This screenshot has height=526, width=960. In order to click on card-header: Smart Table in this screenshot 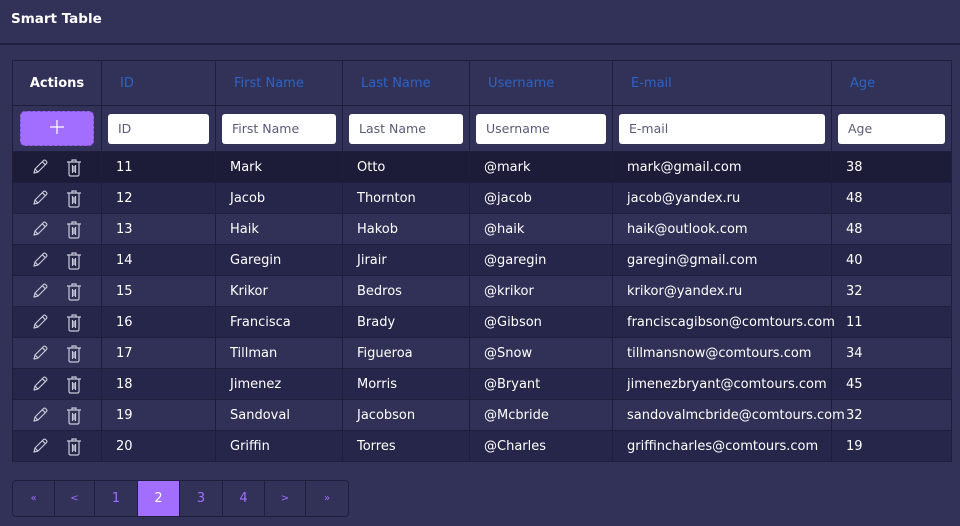, I will do `click(480, 22)`.